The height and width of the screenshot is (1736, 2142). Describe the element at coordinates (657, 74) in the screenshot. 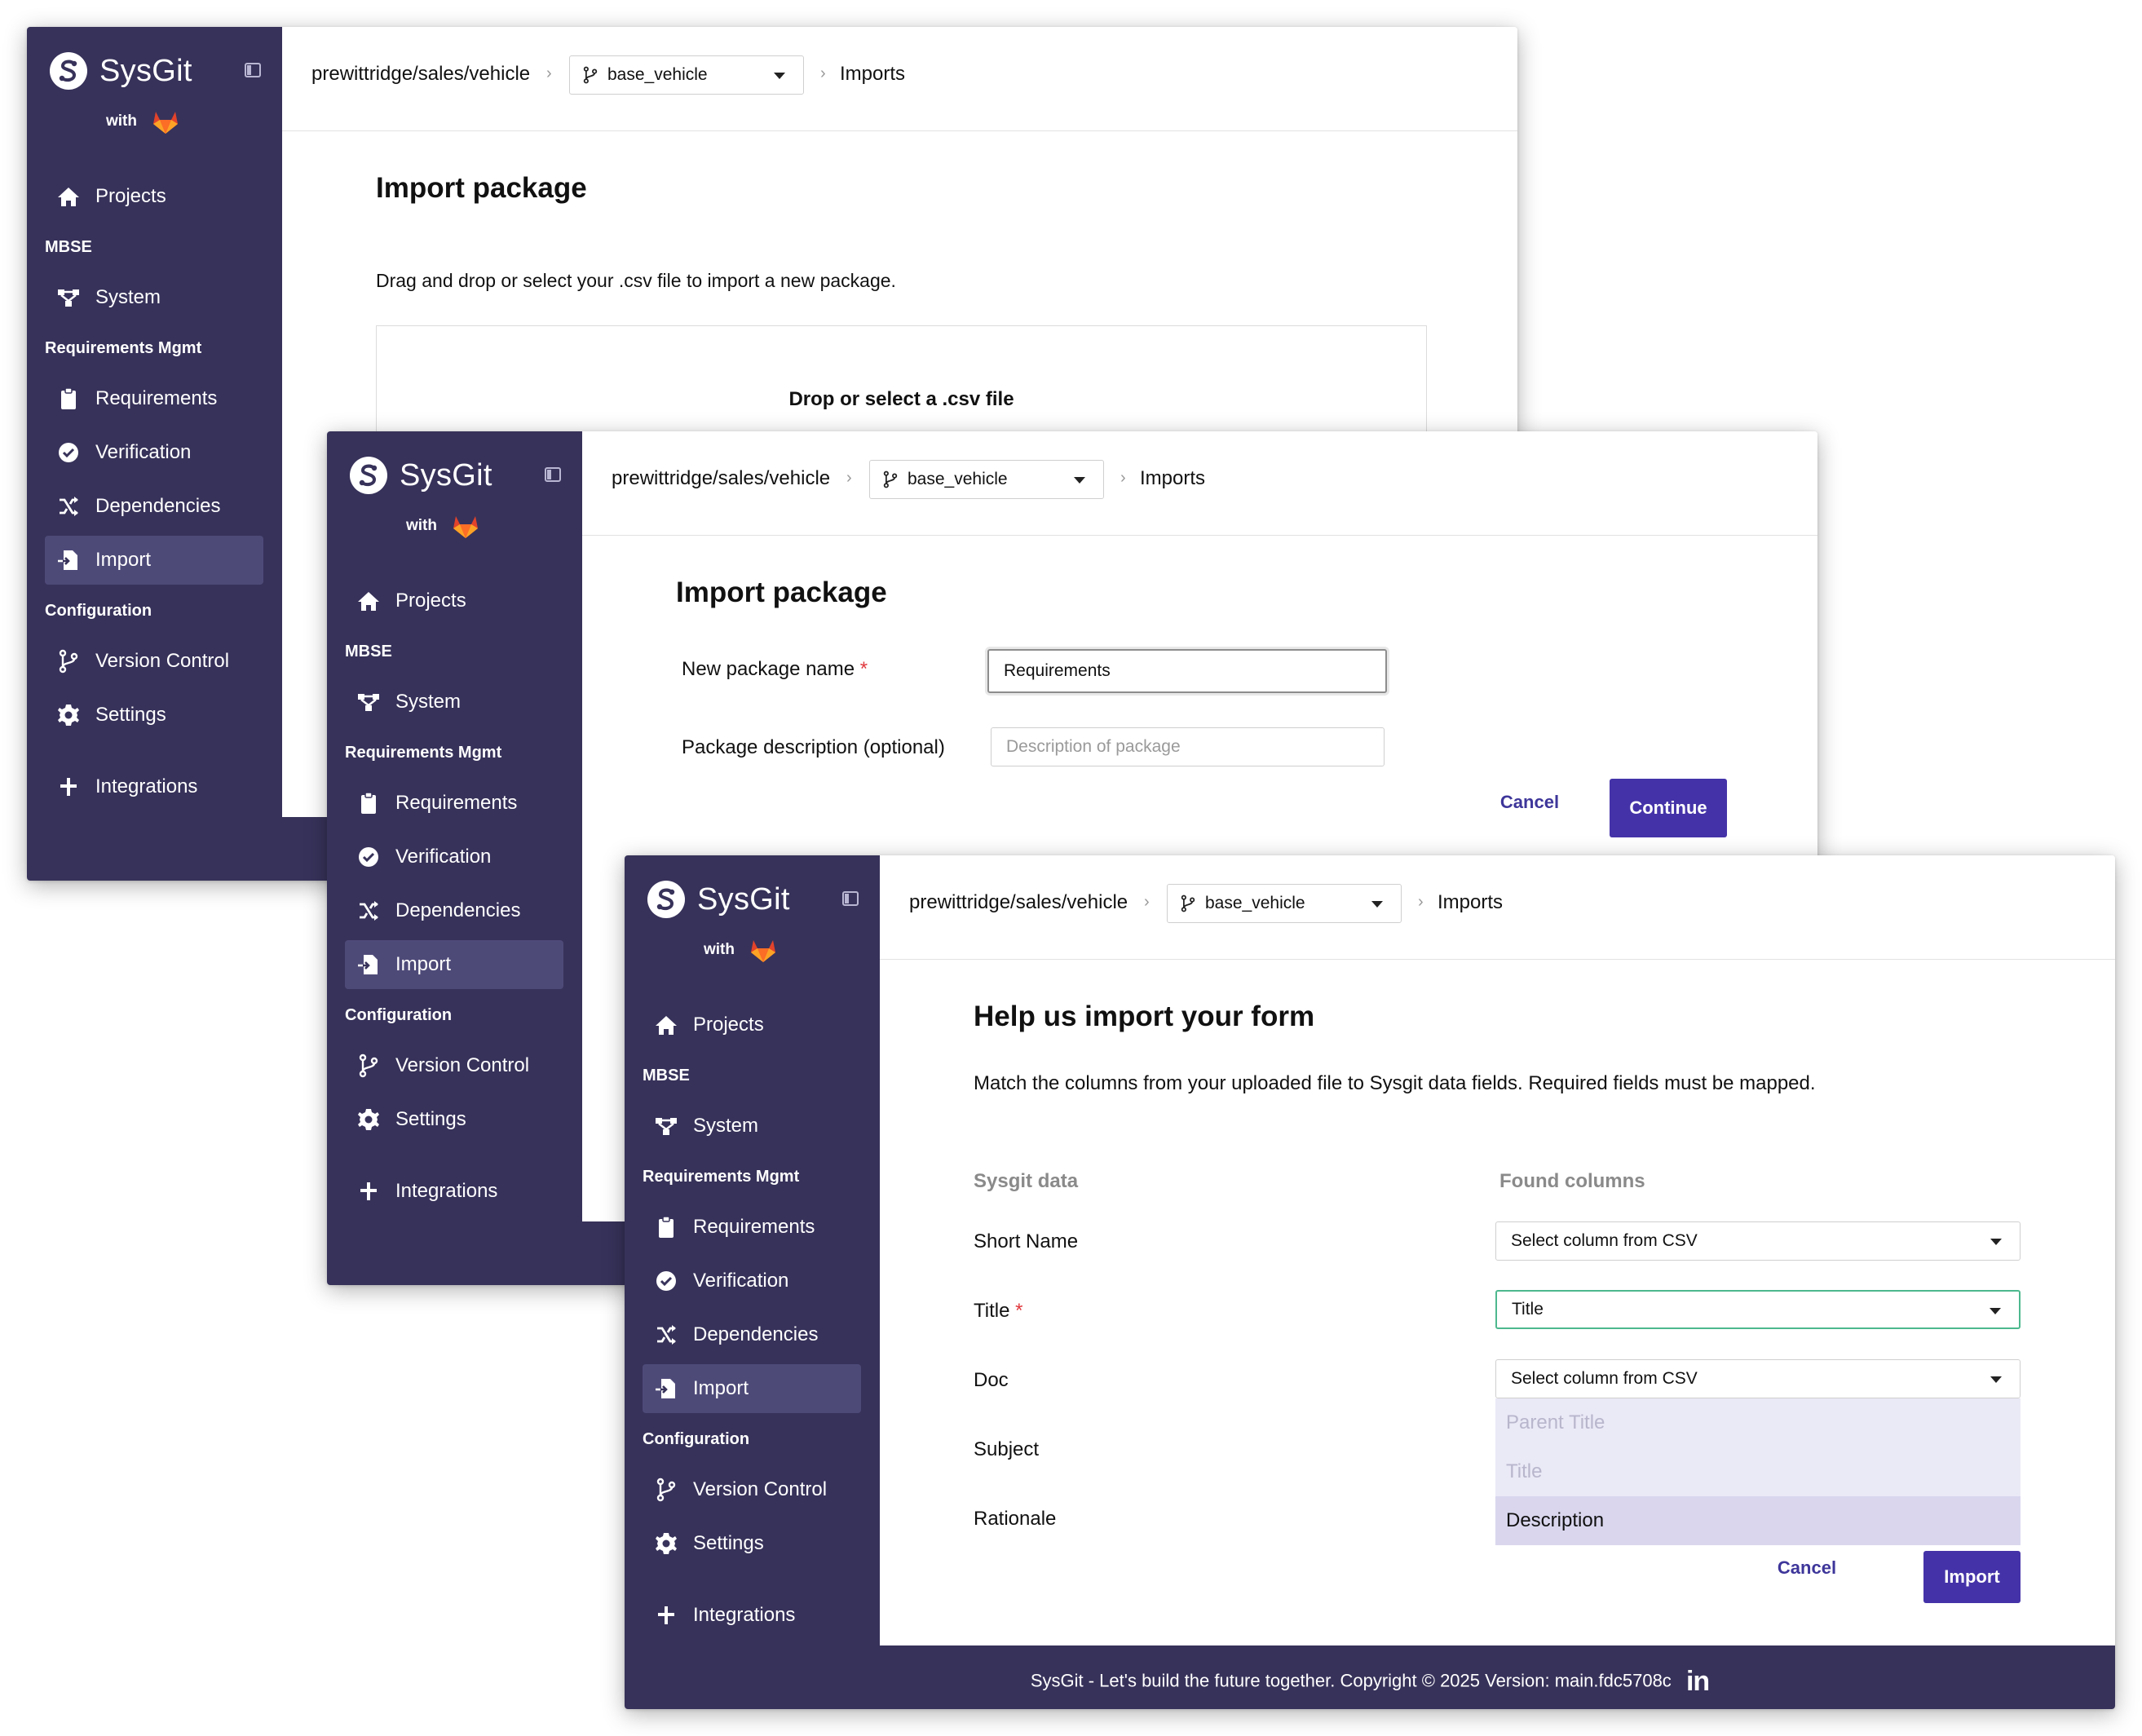

I see `branch-name: base_vehicle` at that location.